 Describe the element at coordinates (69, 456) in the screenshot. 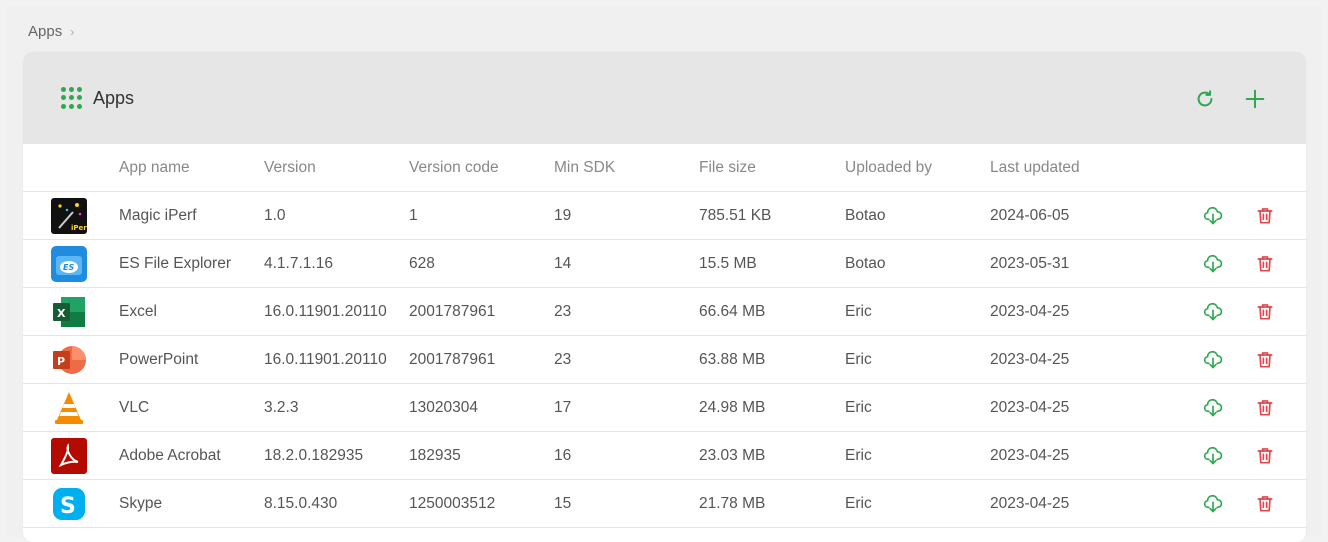

I see `adobe-acrobat-icon` at that location.